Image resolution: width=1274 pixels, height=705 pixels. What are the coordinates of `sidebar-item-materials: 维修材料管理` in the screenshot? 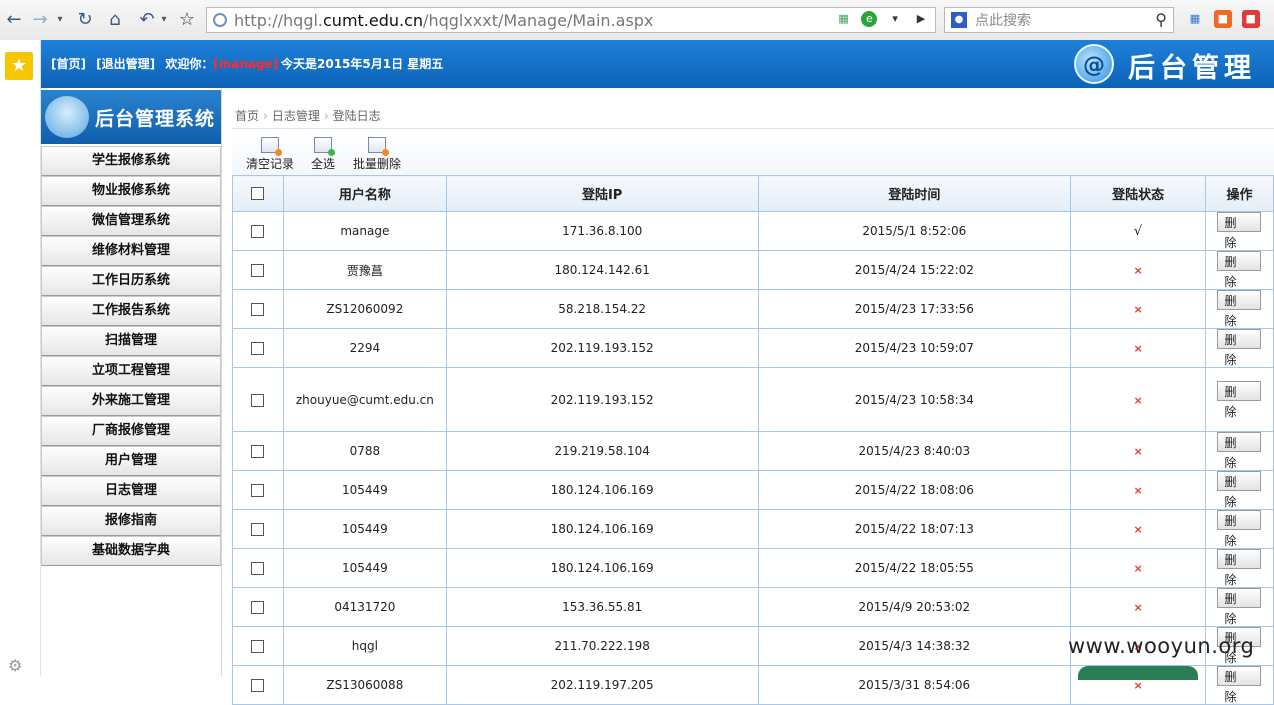 It's located at (131, 251).